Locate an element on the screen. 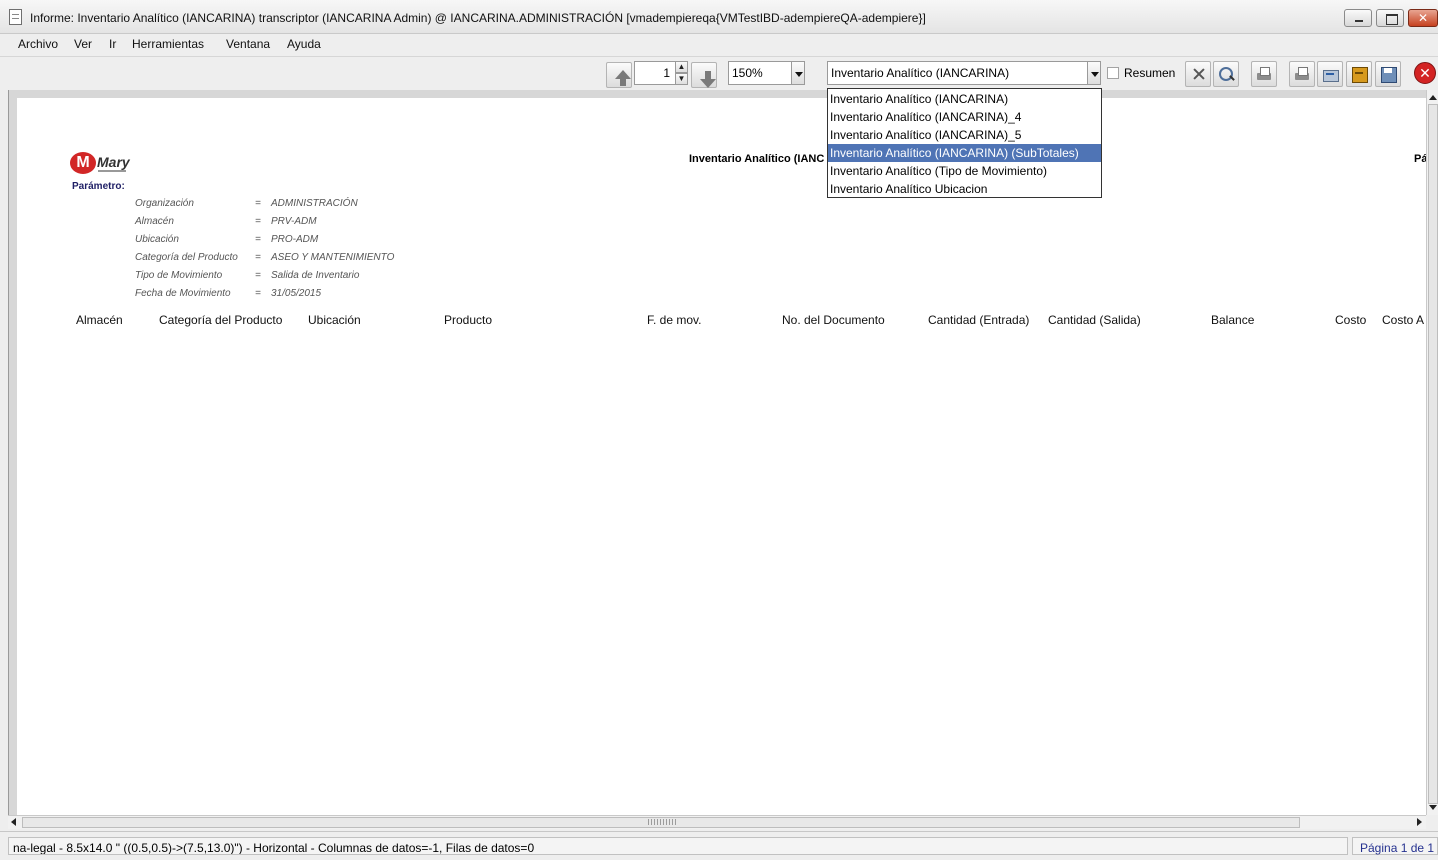 This screenshot has width=1438, height=860. param-name: Almacén is located at coordinates (154, 221).